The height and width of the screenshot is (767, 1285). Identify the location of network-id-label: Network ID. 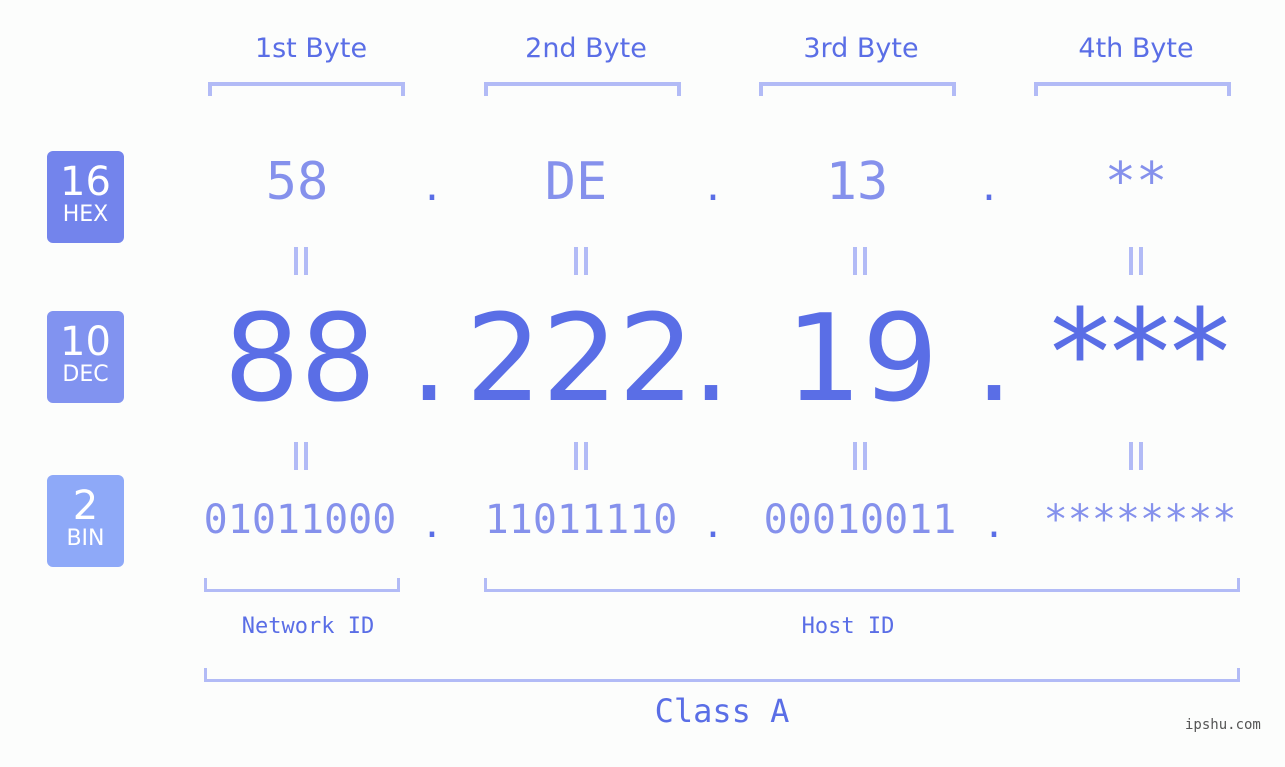
(308, 626).